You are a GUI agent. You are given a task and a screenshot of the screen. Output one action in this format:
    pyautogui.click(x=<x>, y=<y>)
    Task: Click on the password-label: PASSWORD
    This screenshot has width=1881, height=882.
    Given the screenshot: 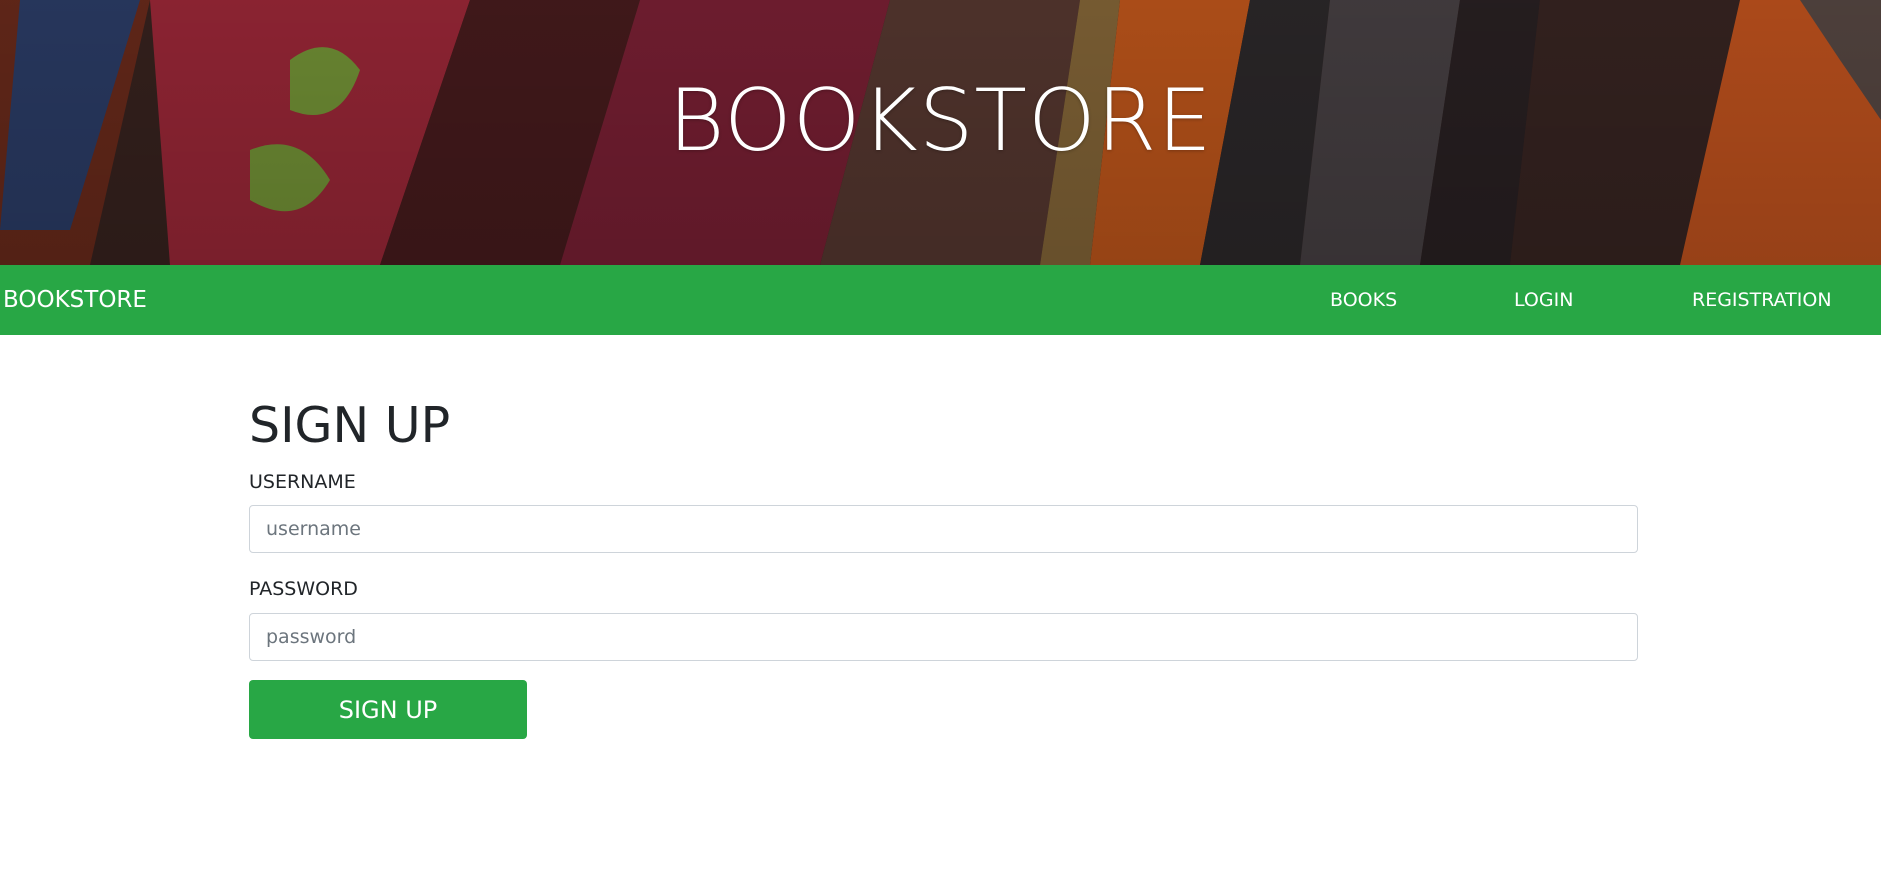 What is the action you would take?
    pyautogui.click(x=303, y=589)
    